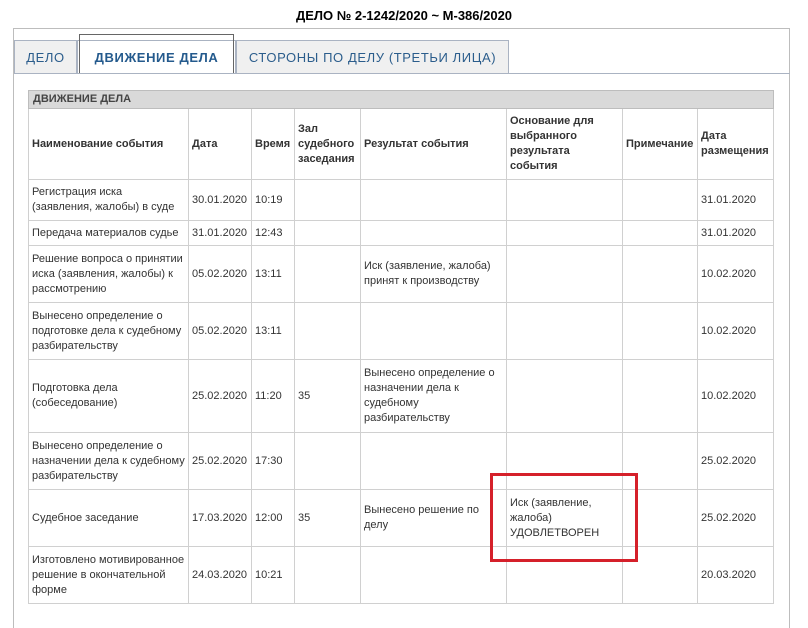  What do you see at coordinates (108, 233) in the screenshot?
I see `cell-event-name: Передача материалов судье` at bounding box center [108, 233].